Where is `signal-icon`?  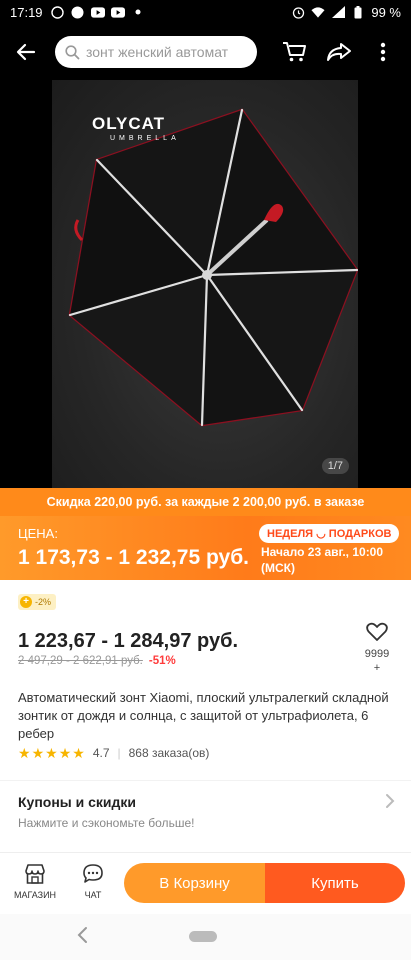
signal-icon is located at coordinates (338, 12).